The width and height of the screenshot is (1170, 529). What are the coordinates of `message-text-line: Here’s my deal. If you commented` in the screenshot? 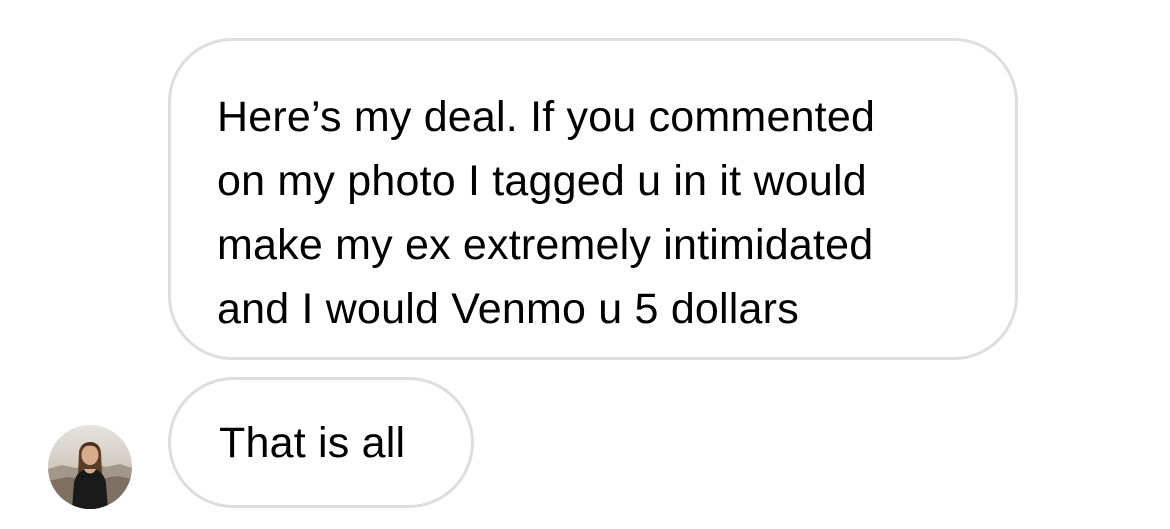 It's located at (546, 117).